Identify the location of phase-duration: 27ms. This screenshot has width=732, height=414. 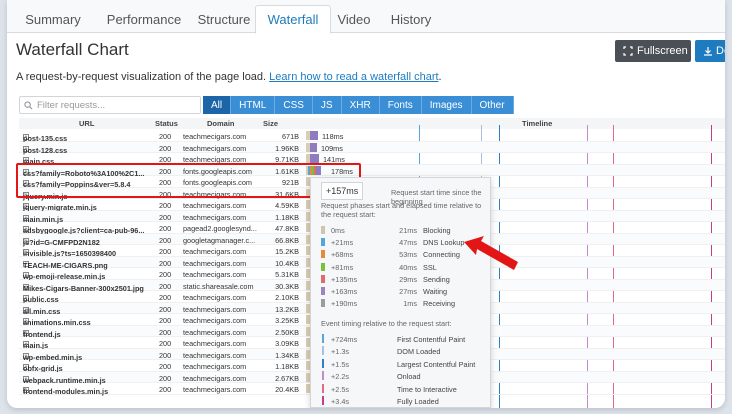
(408, 291).